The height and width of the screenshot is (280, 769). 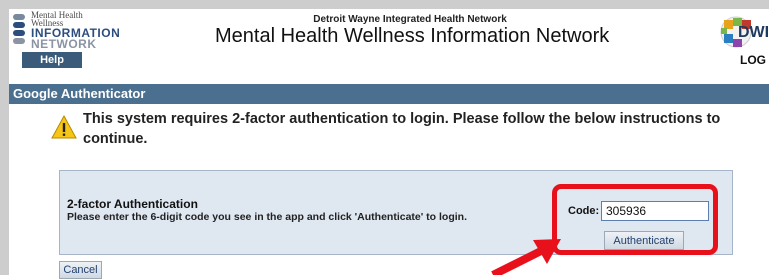 I want to click on nav-bar, so click(x=389, y=60).